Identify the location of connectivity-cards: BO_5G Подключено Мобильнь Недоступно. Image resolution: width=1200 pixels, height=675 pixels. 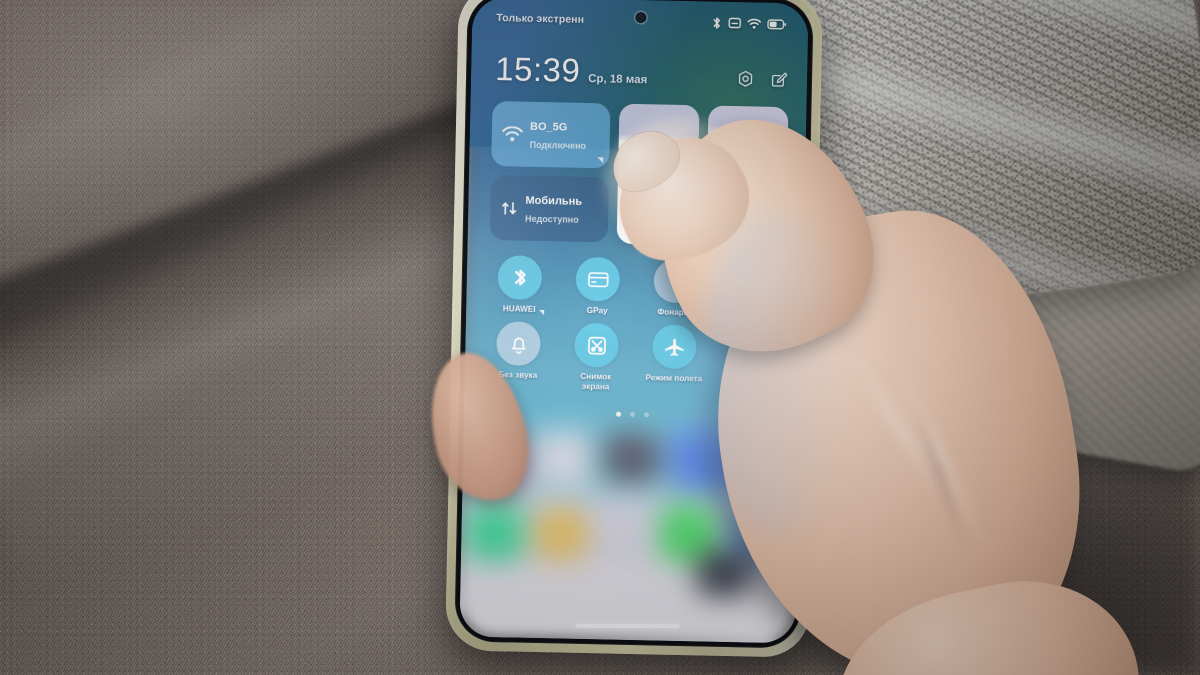
(550, 171).